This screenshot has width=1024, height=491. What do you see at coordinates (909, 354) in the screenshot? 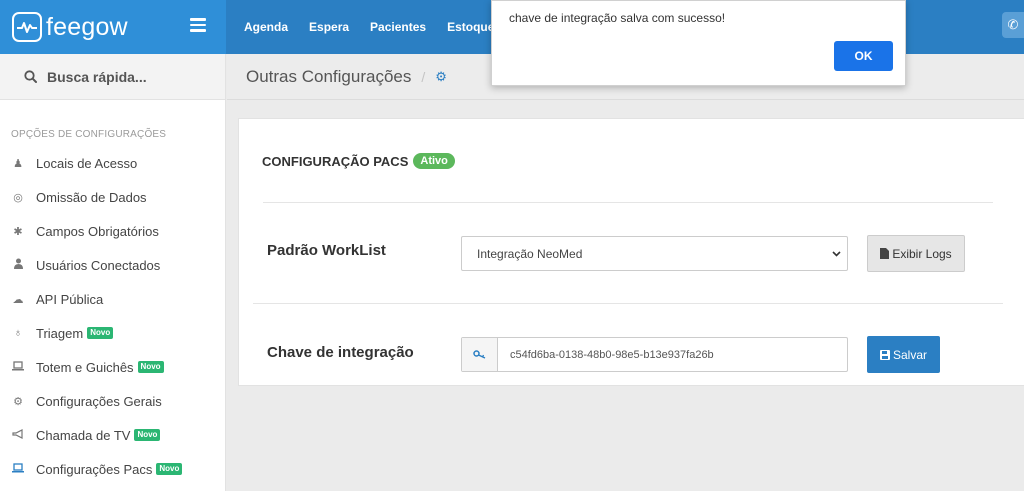
I see `save-label: Salvar` at bounding box center [909, 354].